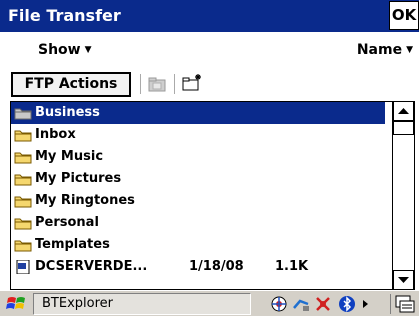 This screenshot has width=419, height=316. Describe the element at coordinates (292, 266) in the screenshot. I see `file-size: 1.1K` at that location.